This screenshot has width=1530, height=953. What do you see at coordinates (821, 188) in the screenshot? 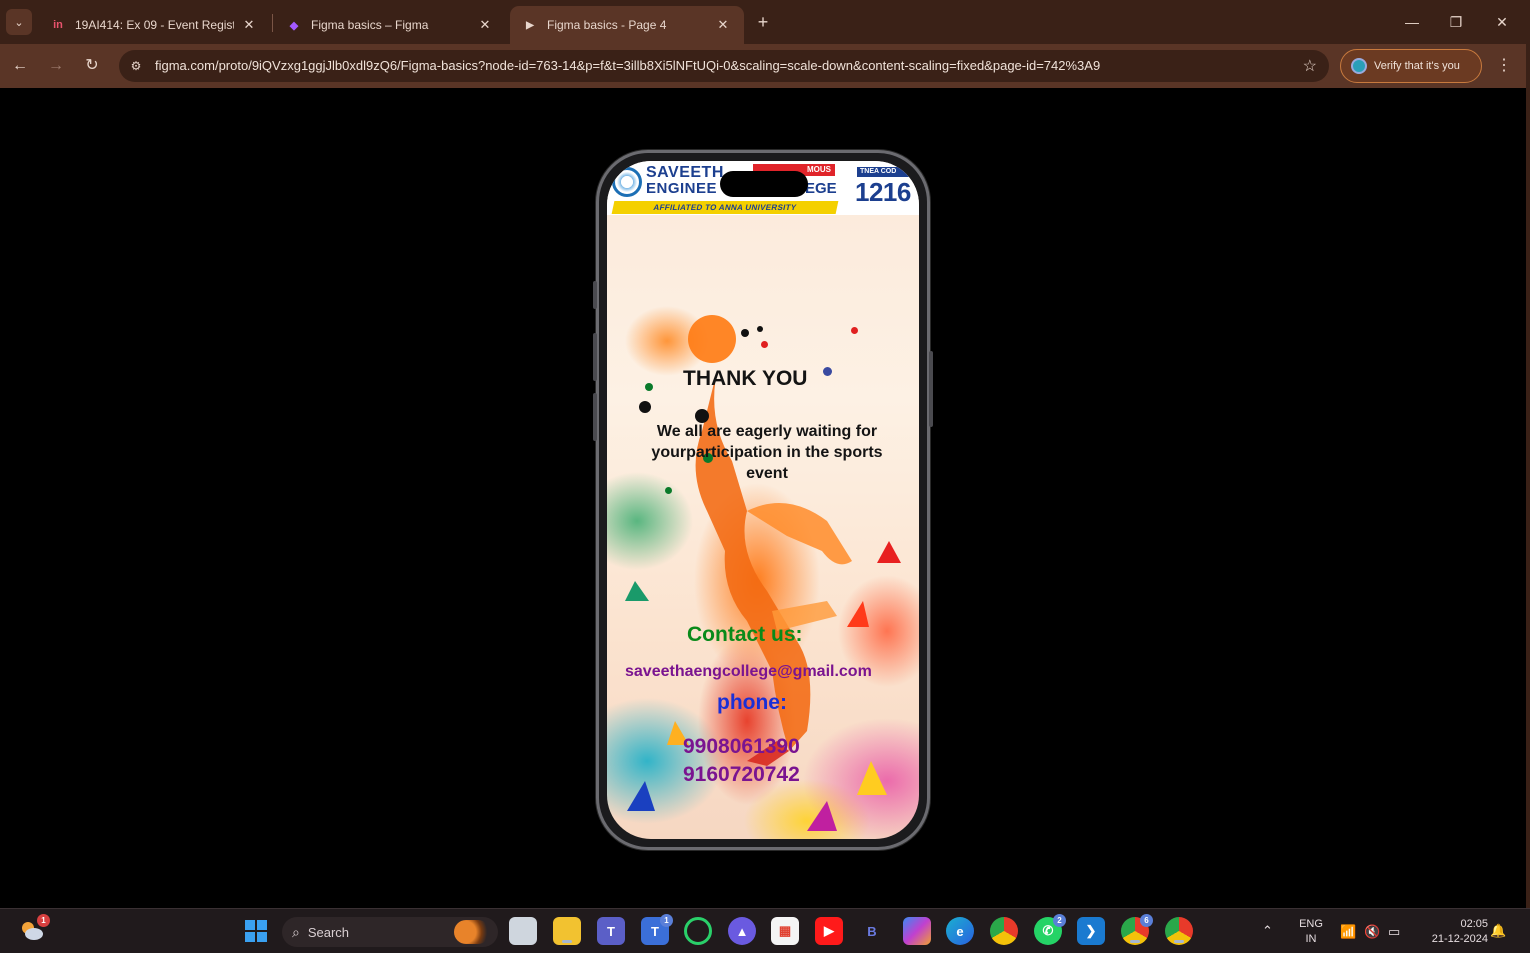
I see `college-name-line2-end: EGE` at bounding box center [821, 188].